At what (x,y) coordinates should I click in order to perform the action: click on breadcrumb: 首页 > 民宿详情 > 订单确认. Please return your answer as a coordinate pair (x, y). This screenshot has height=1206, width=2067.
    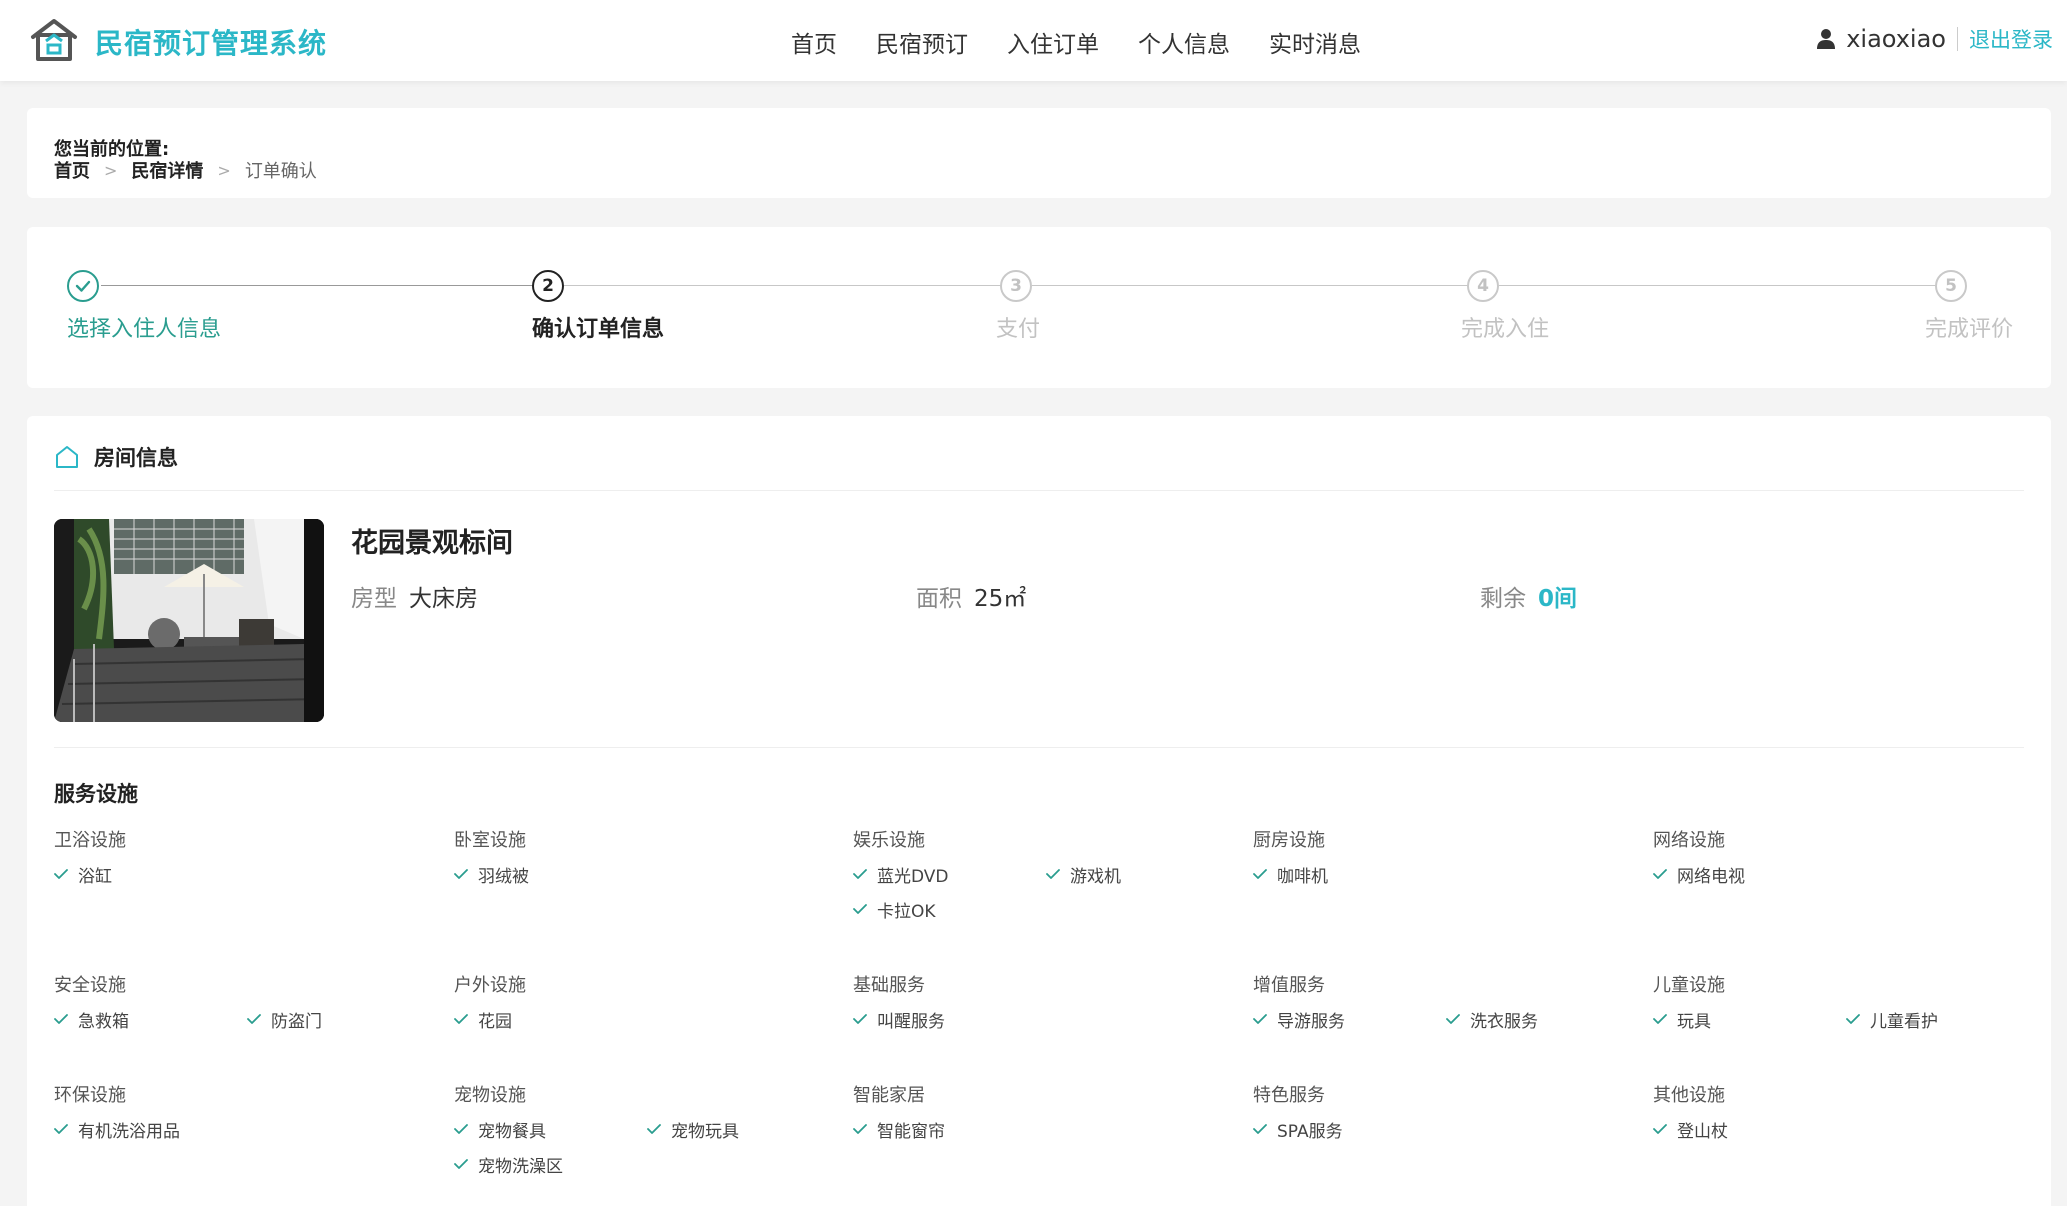
    Looking at the image, I should click on (185, 170).